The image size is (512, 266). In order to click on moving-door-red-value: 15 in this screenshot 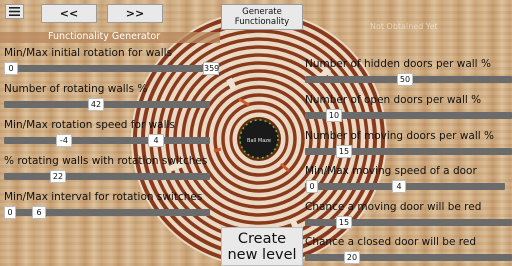, I will do `click(344, 222)`.